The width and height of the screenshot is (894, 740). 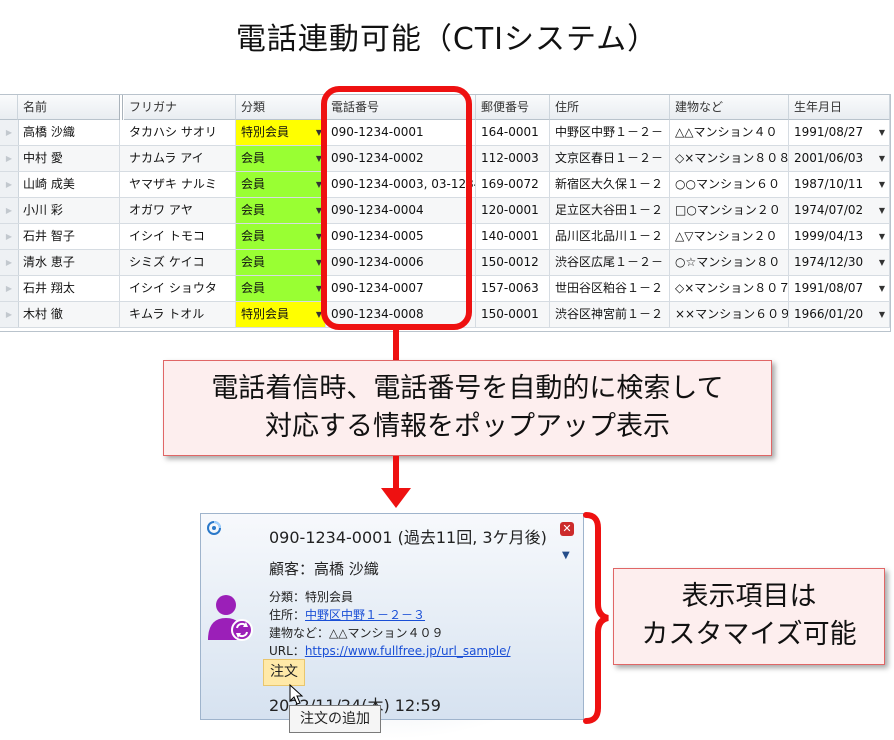 I want to click on cell-kana: タカハシ サオリ, so click(x=180, y=132).